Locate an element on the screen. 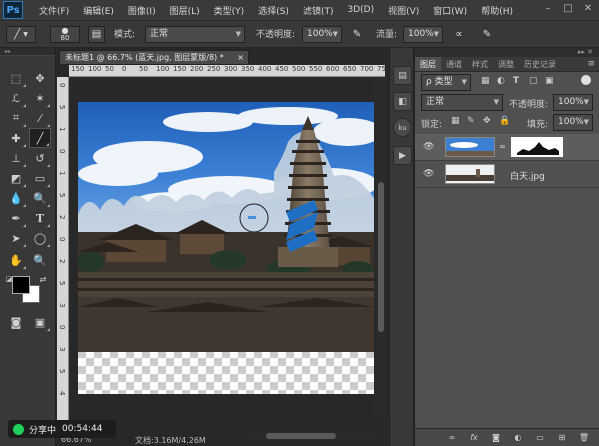 This screenshot has height=446, width=599. magic-wand-tool: ✶ is located at coordinates (40, 98).